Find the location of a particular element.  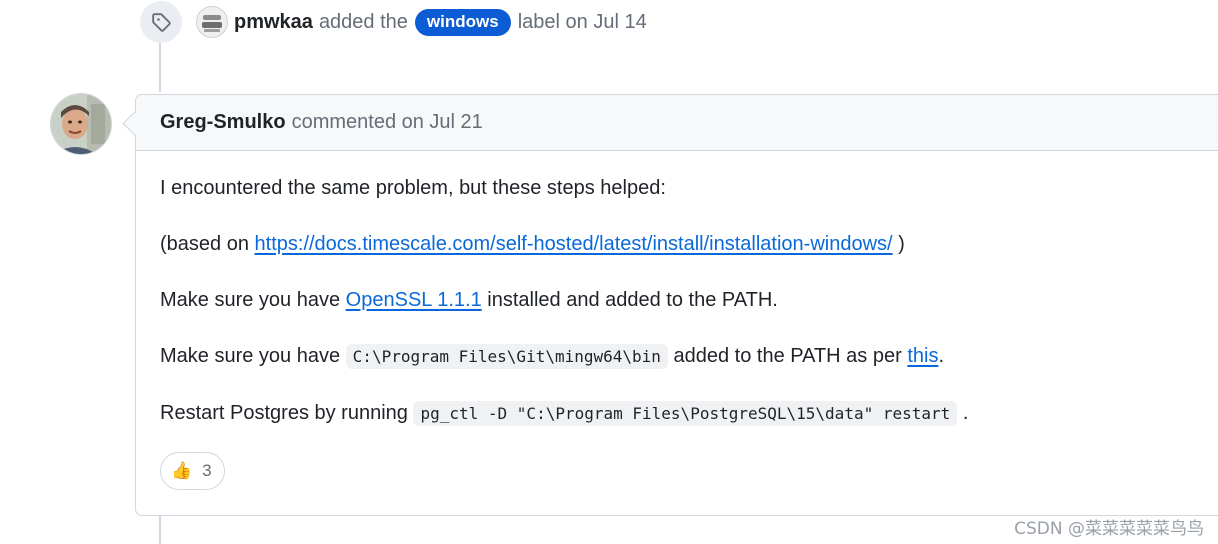

watermark: CSDN @菜菜菜菜菜鸟鸟 is located at coordinates (1109, 529).